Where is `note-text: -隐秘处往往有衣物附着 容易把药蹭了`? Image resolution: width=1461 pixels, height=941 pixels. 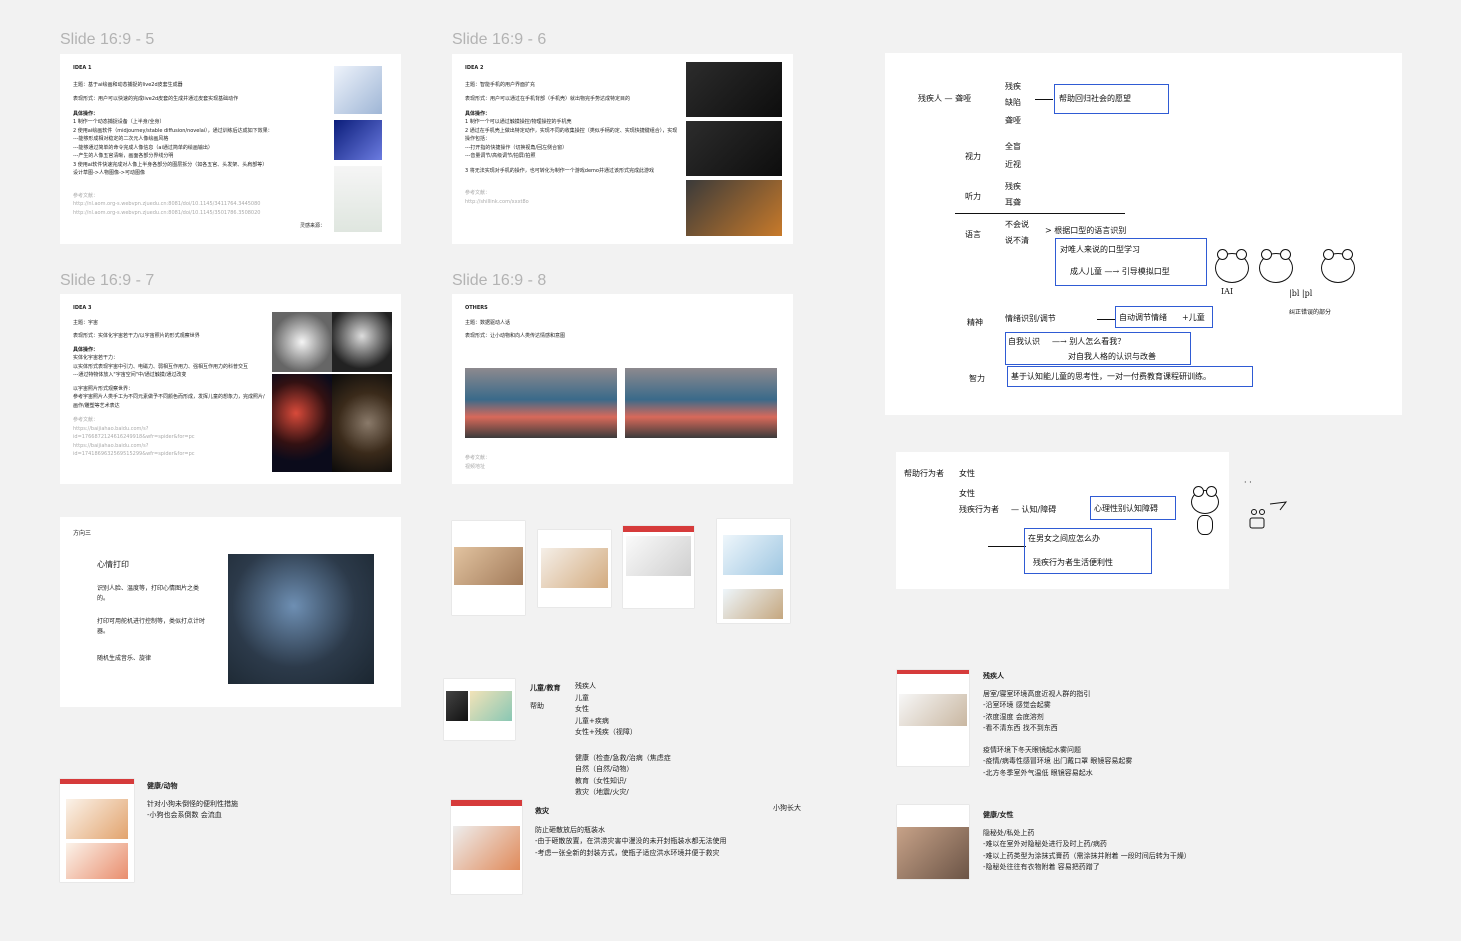 note-text: -隐秘处往往有衣物附着 容易把药蹭了 is located at coordinates (1041, 867).